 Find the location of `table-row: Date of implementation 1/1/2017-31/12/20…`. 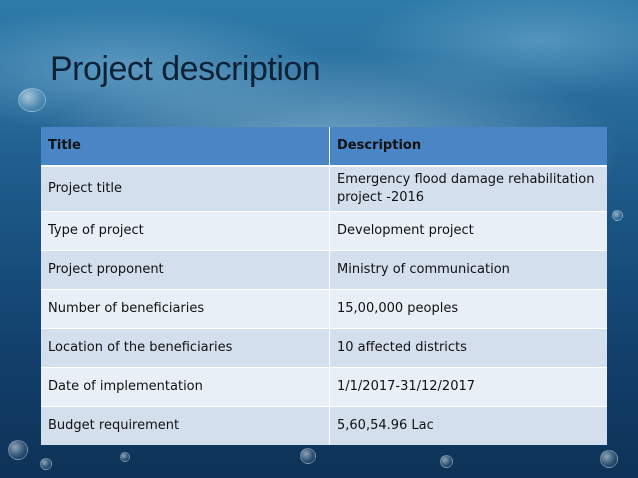

table-row: Date of implementation 1/1/2017-31/12/20… is located at coordinates (324, 387).